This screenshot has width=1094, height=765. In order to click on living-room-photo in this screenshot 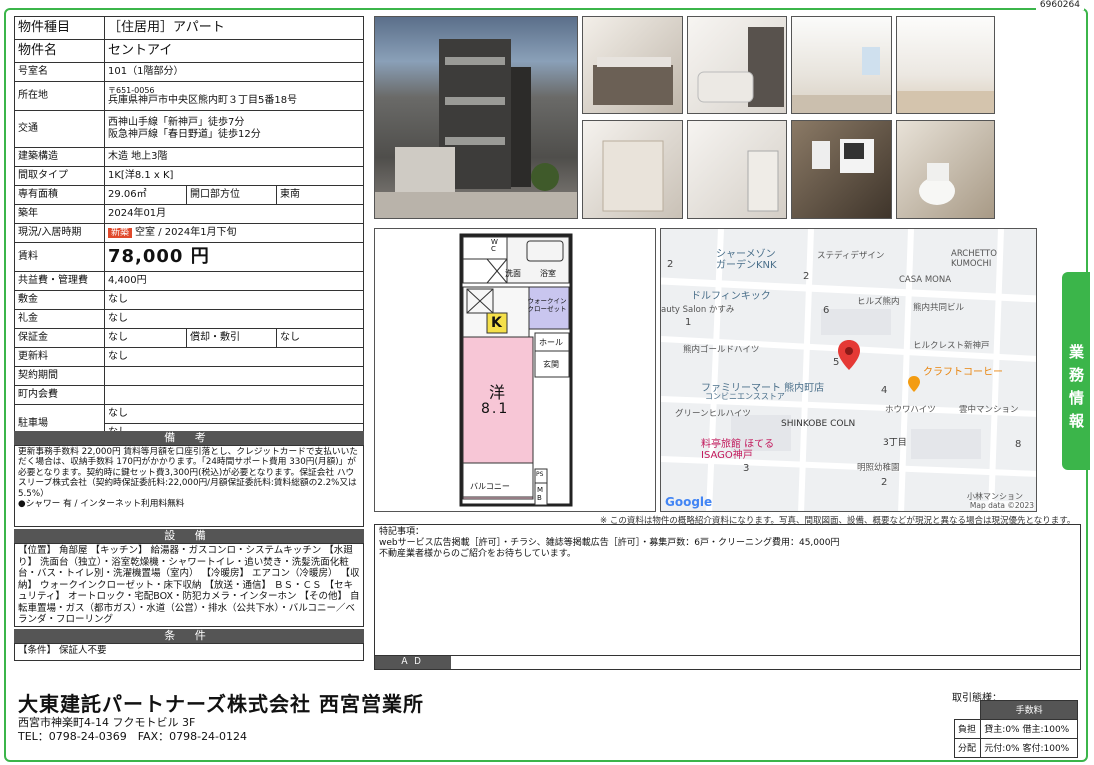, I will do `click(841, 65)`.